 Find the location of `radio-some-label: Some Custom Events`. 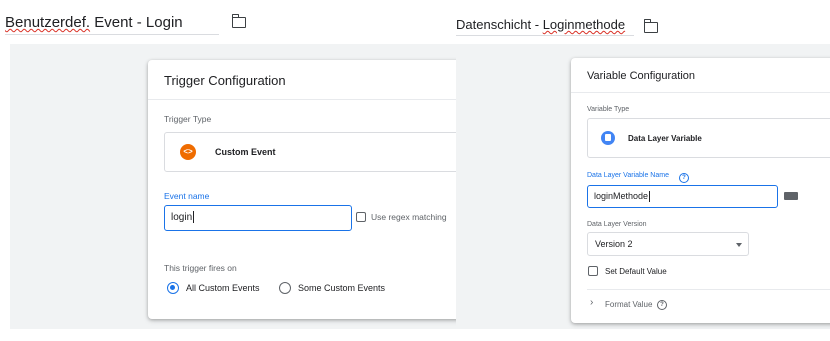

radio-some-label: Some Custom Events is located at coordinates (342, 288).